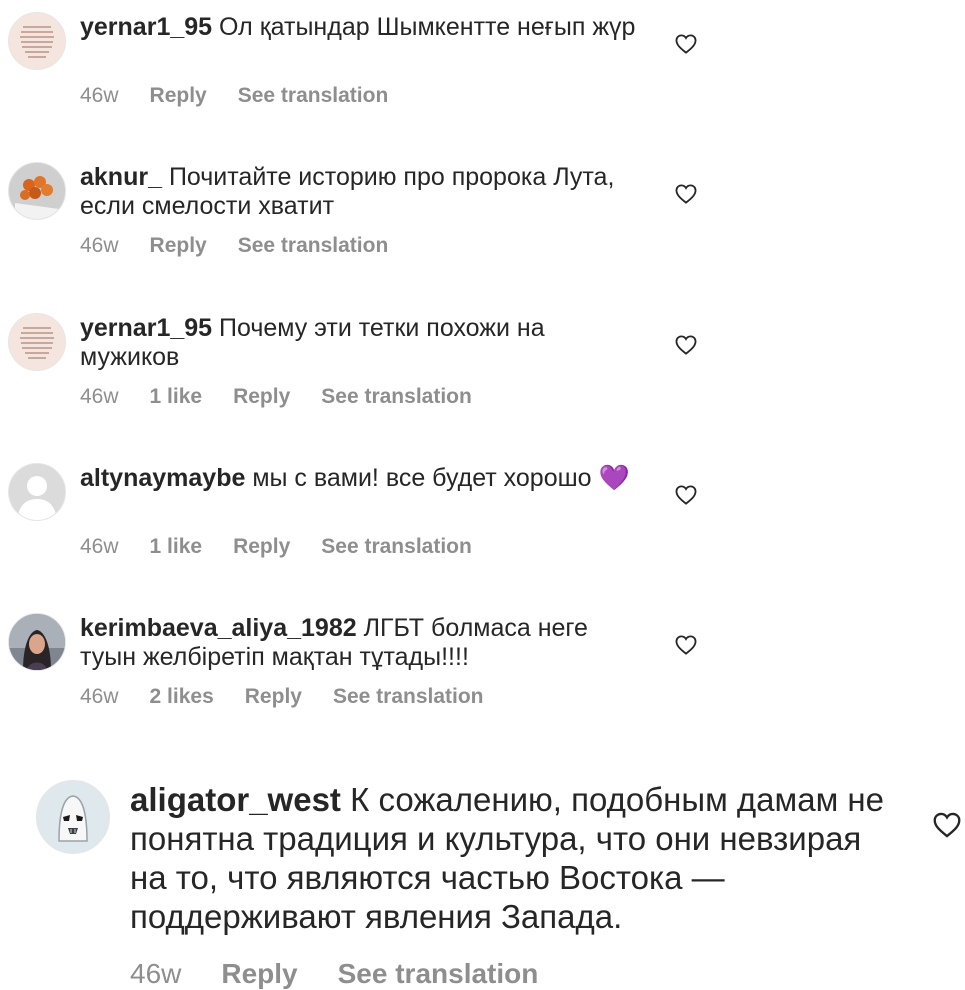  I want to click on comment-meta: 46w 2 likes Reply See translation, so click(297, 697).